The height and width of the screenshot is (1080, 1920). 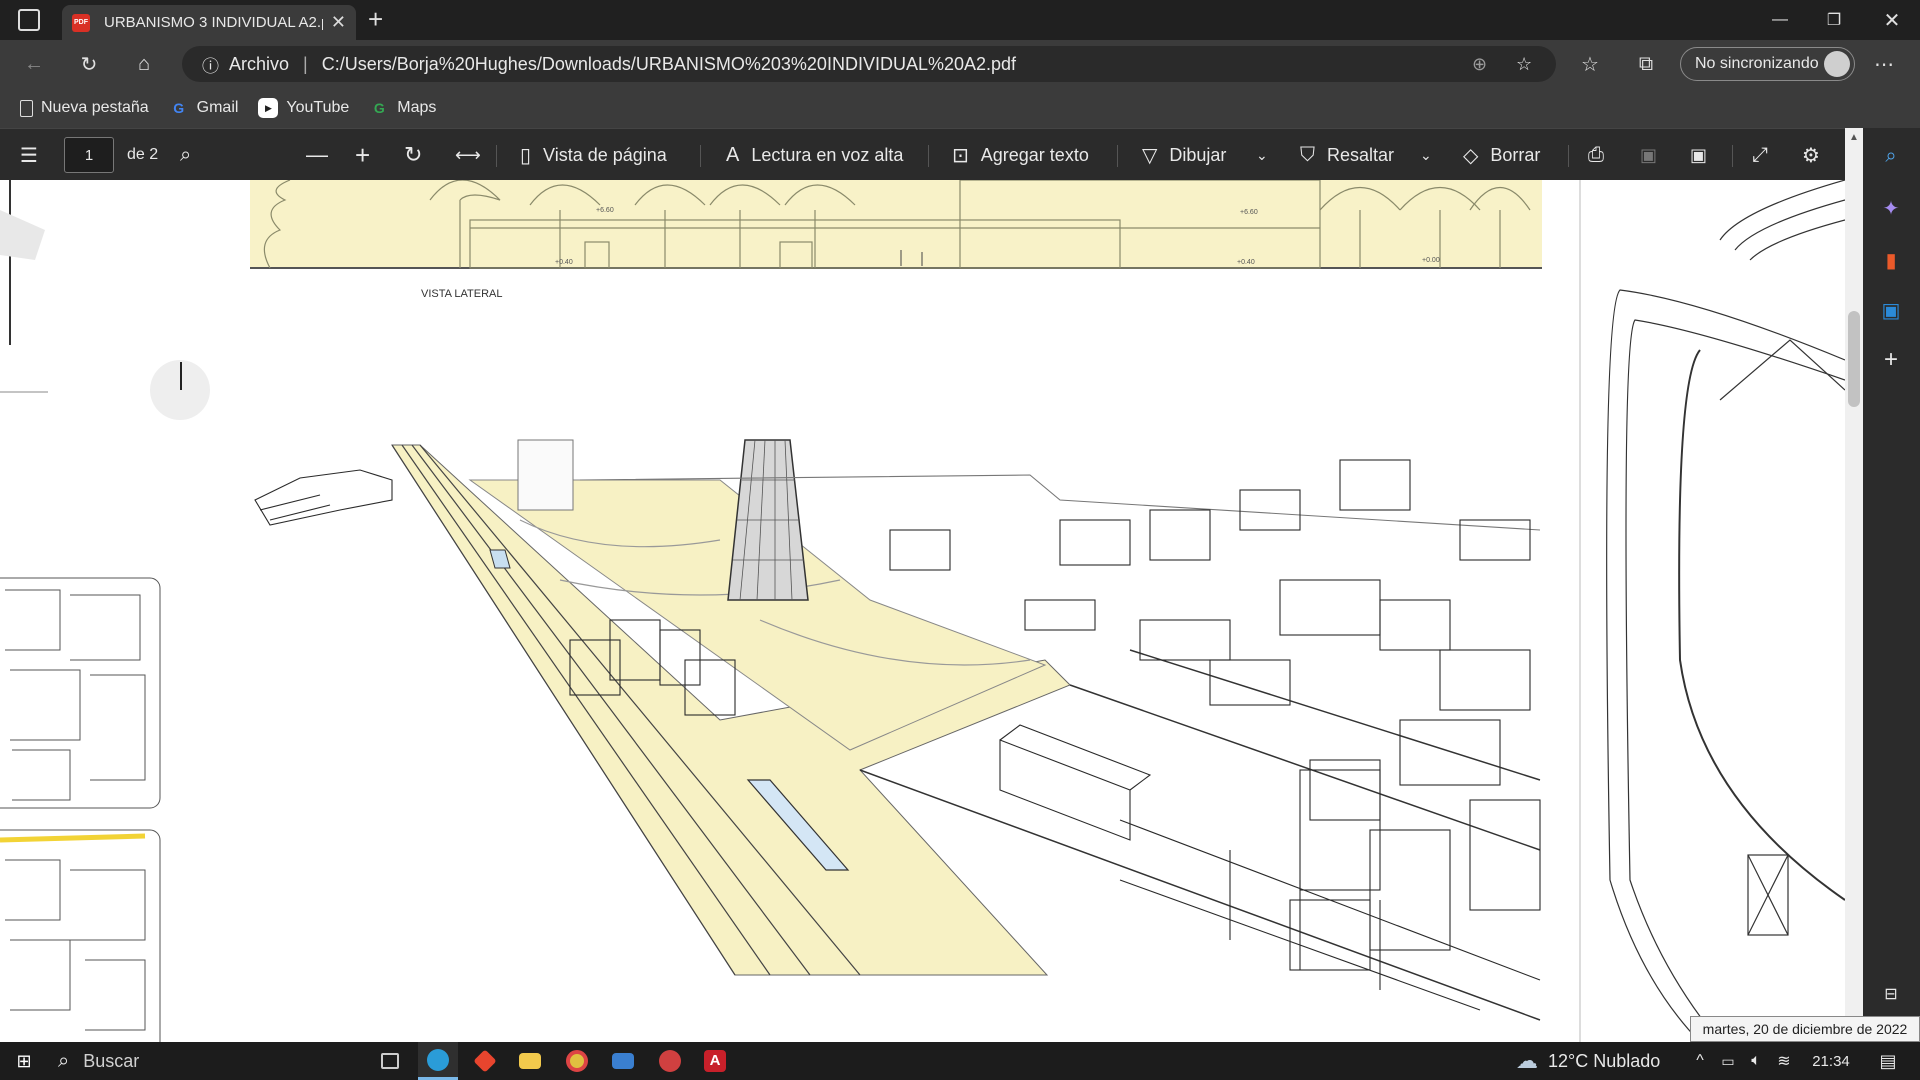 What do you see at coordinates (1854, 137) in the screenshot?
I see `scroll-up-icon: ▲` at bounding box center [1854, 137].